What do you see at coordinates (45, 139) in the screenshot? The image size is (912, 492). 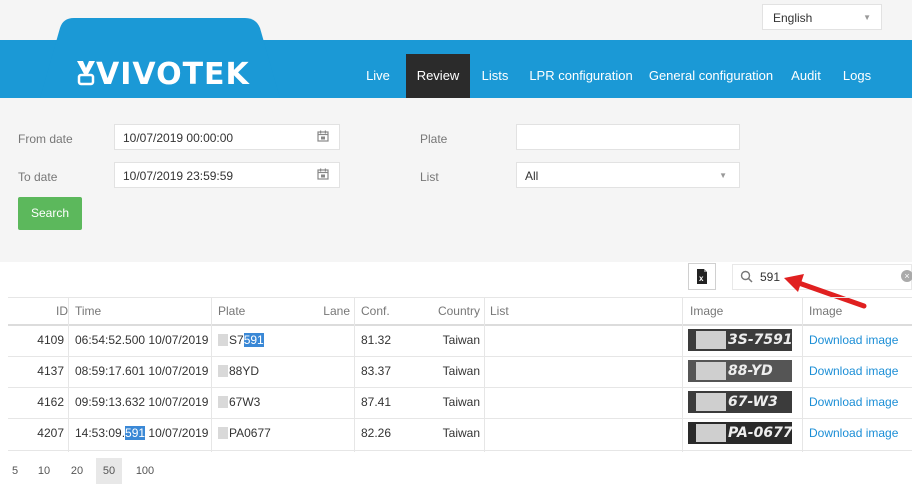 I see `from-date-label: From date` at bounding box center [45, 139].